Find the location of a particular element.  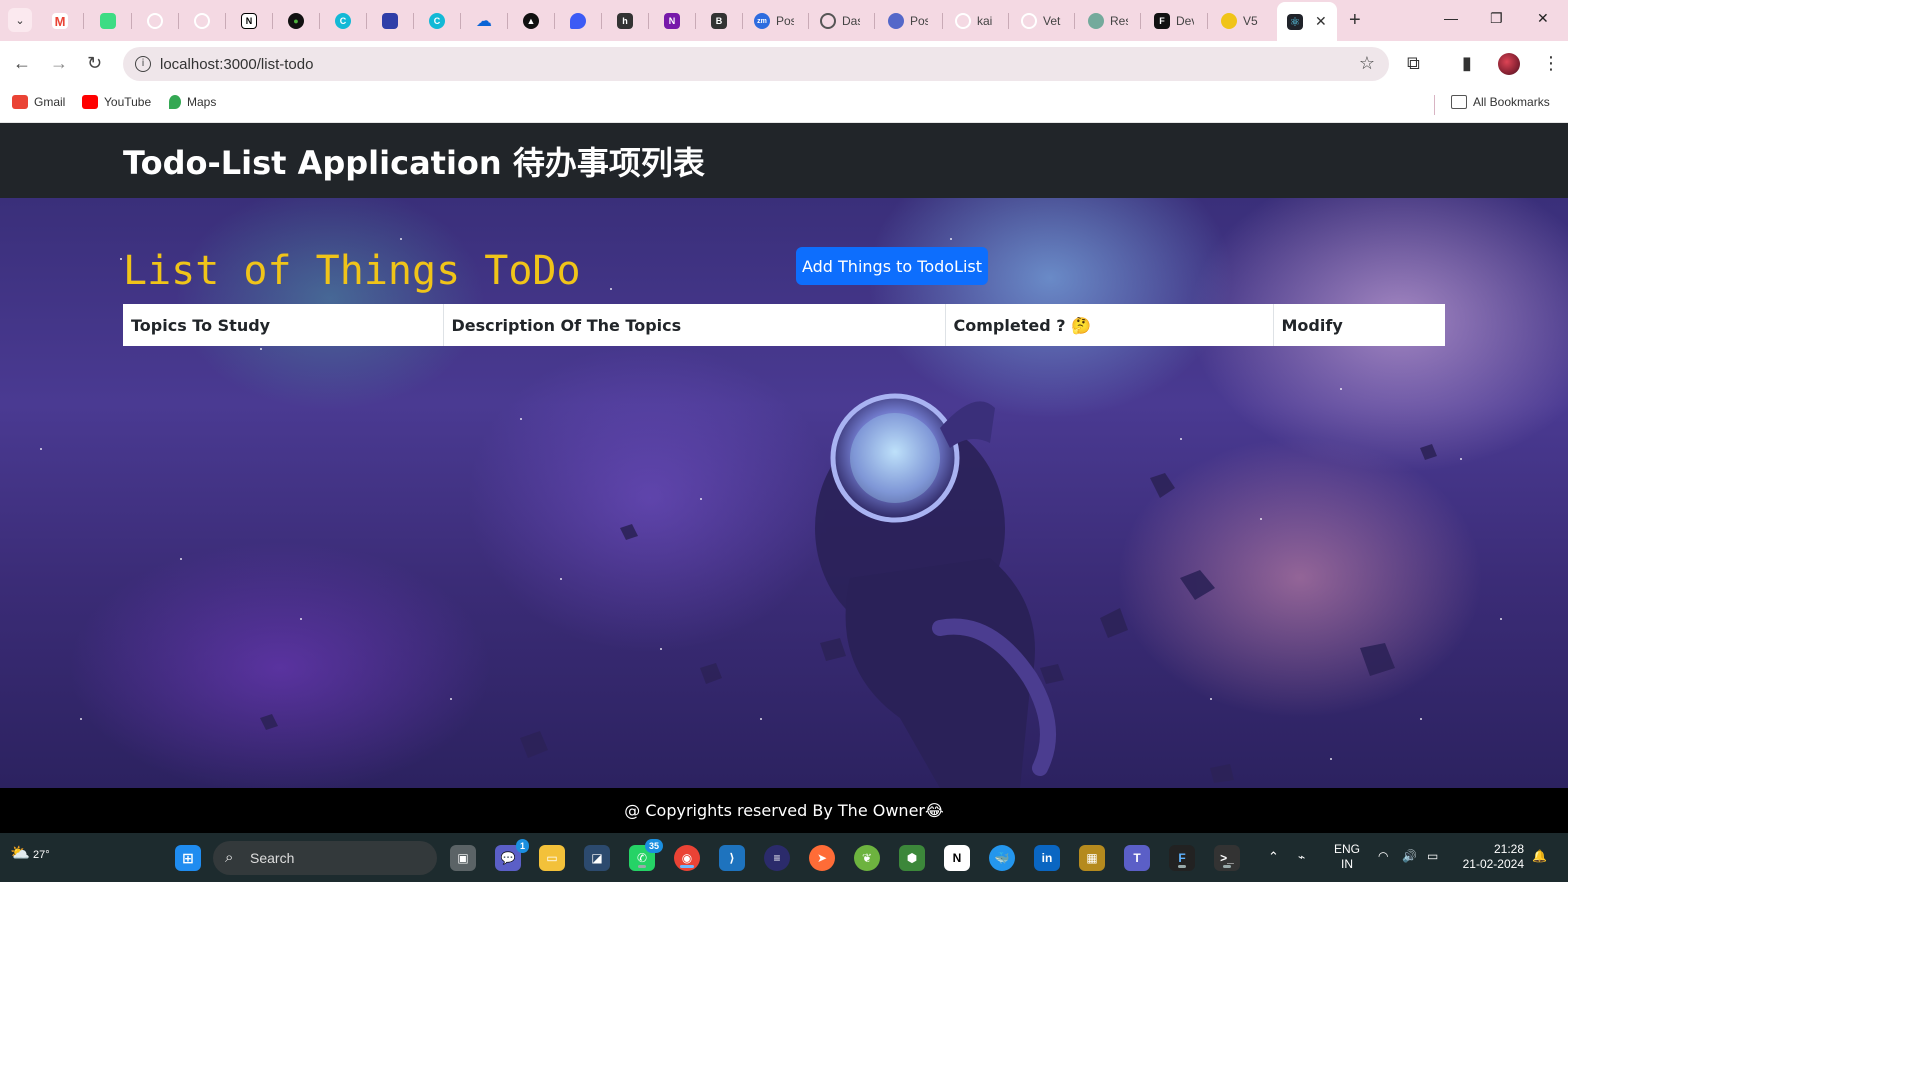

windows-start-icon: ⊞ is located at coordinates (188, 858).